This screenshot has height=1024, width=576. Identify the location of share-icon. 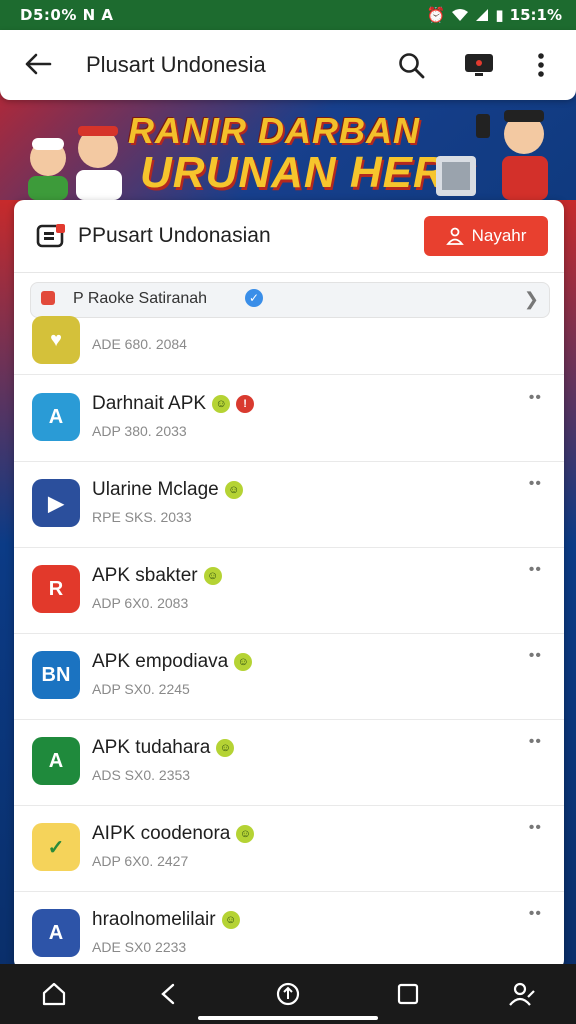
(288, 994).